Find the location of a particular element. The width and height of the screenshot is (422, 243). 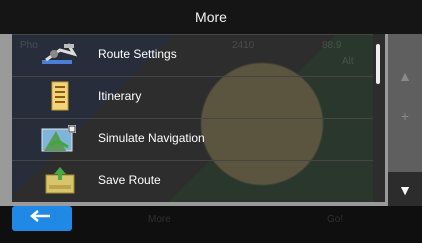

window-title: More is located at coordinates (211, 17).